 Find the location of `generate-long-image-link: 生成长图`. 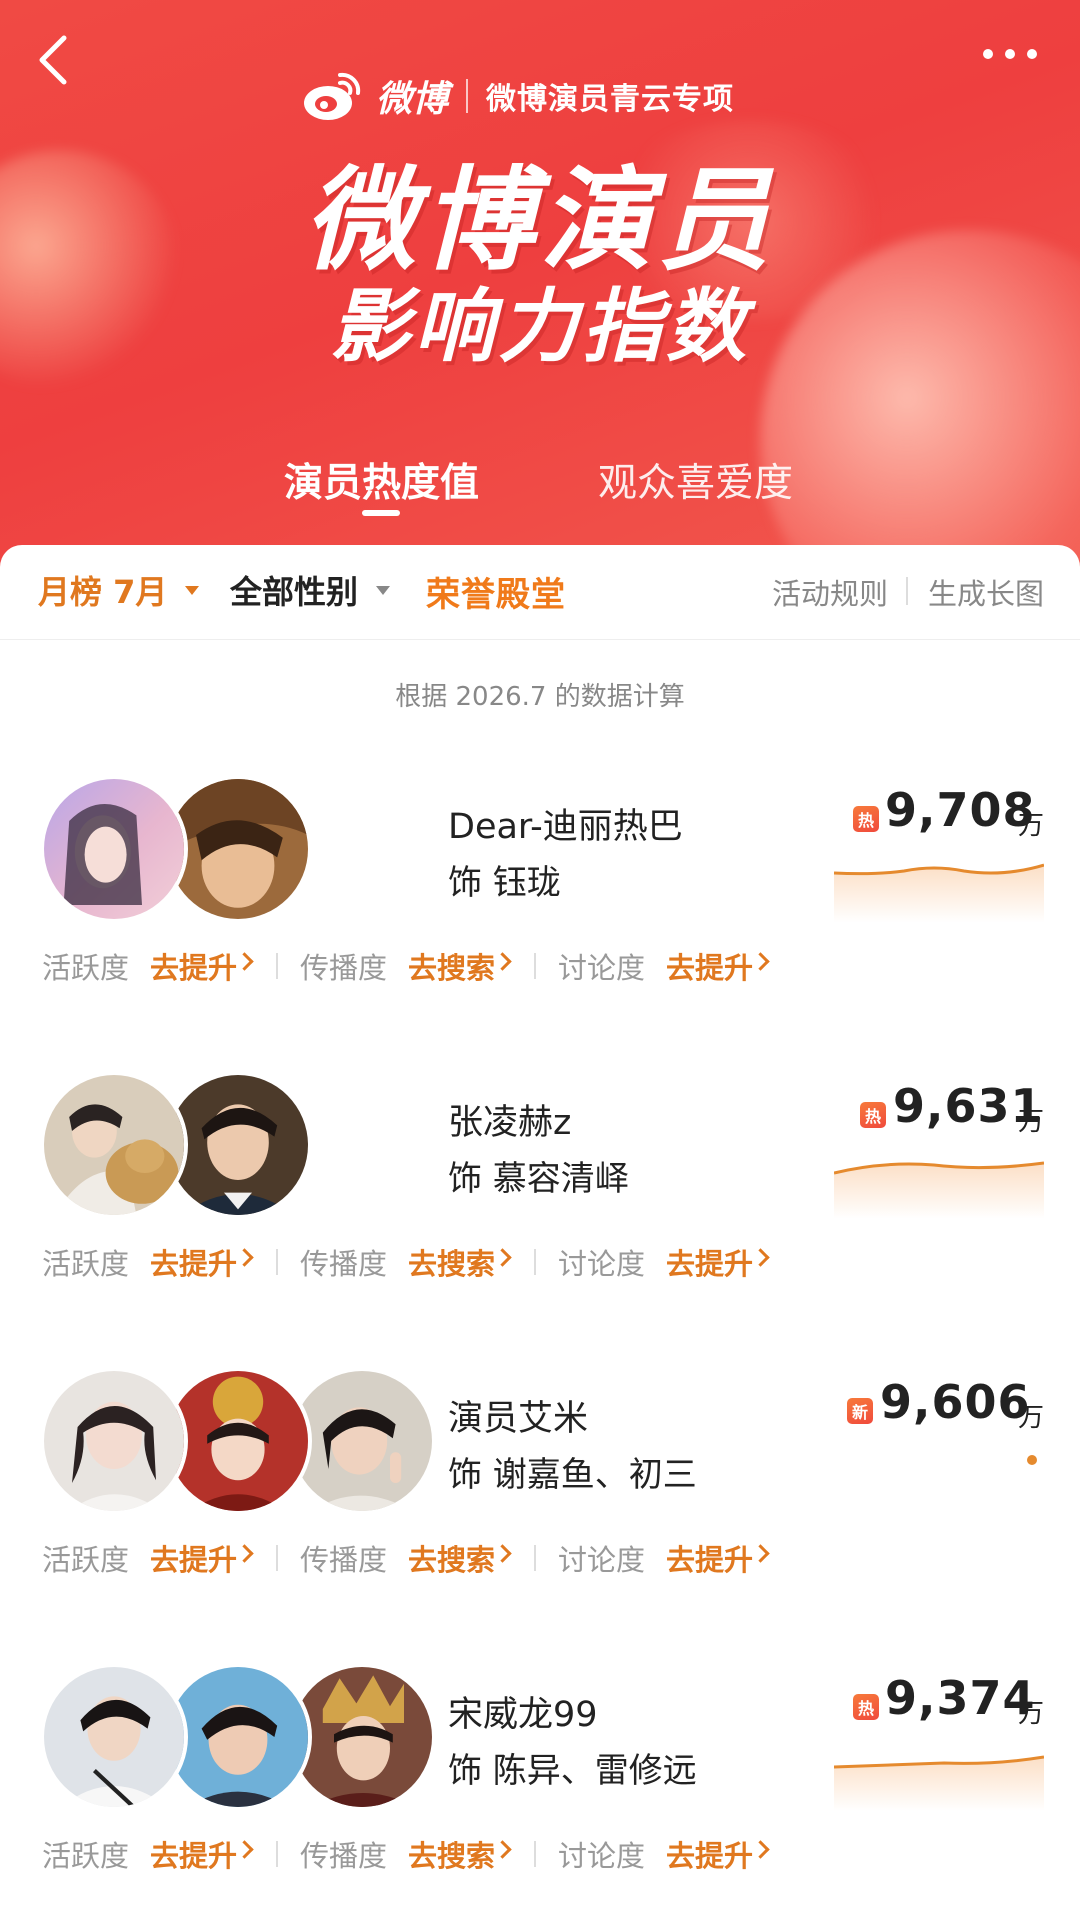

generate-long-image-link: 生成长图 is located at coordinates (986, 592).